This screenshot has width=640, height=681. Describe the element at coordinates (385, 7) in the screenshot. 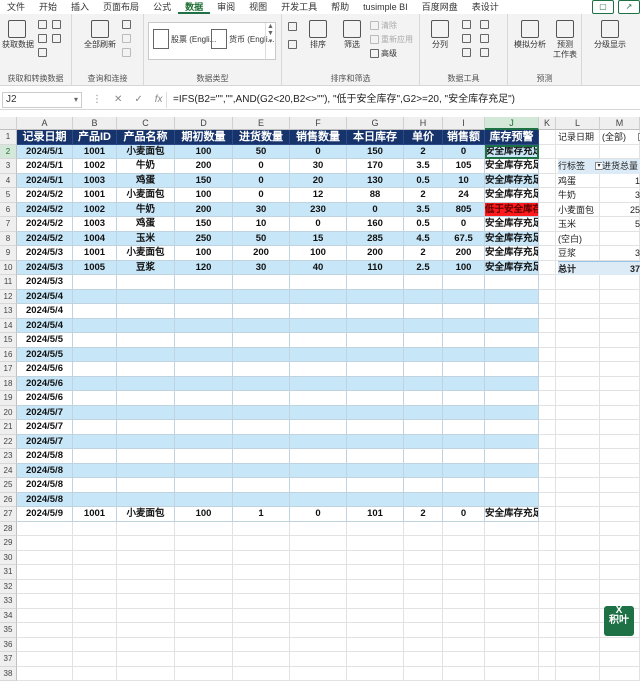

I see `tab-10: tusimple BI` at that location.